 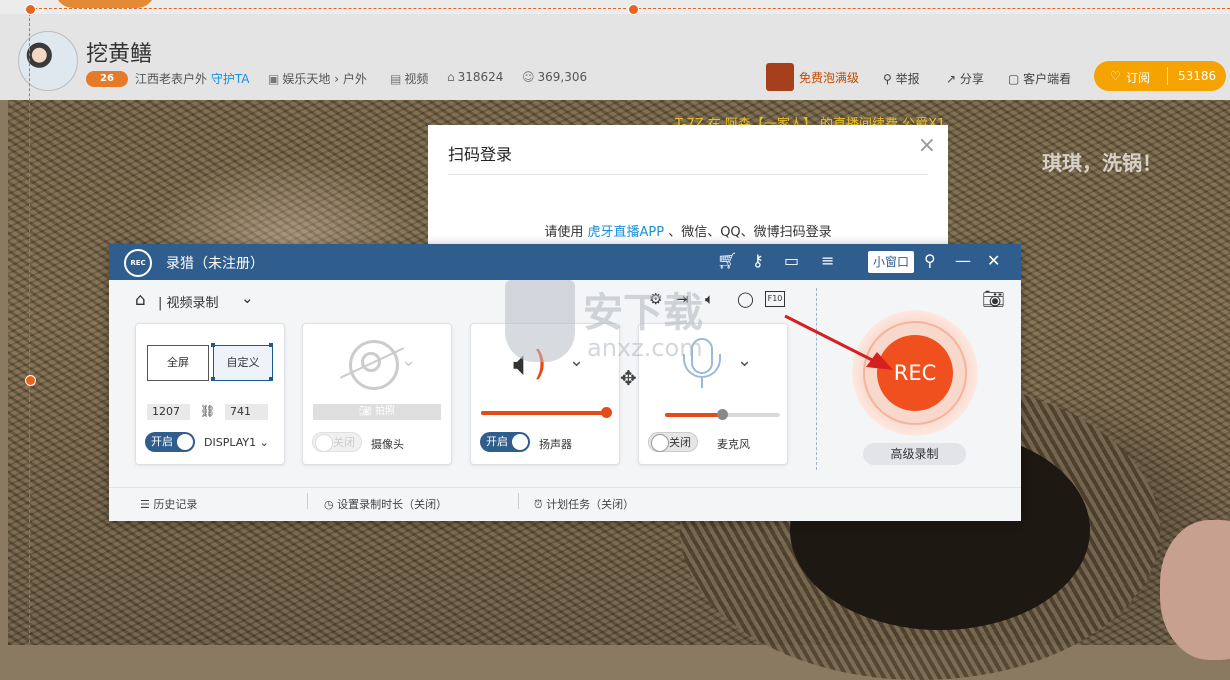 I want to click on rec-button: REC, so click(x=915, y=373).